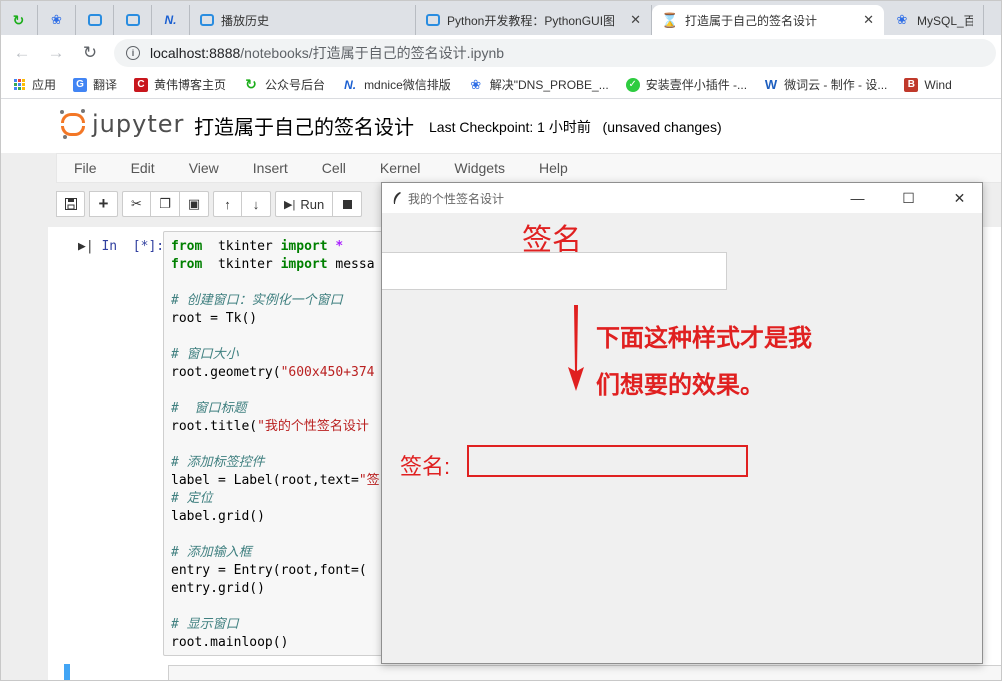  I want to click on menu-kernel: Kernel, so click(400, 168).